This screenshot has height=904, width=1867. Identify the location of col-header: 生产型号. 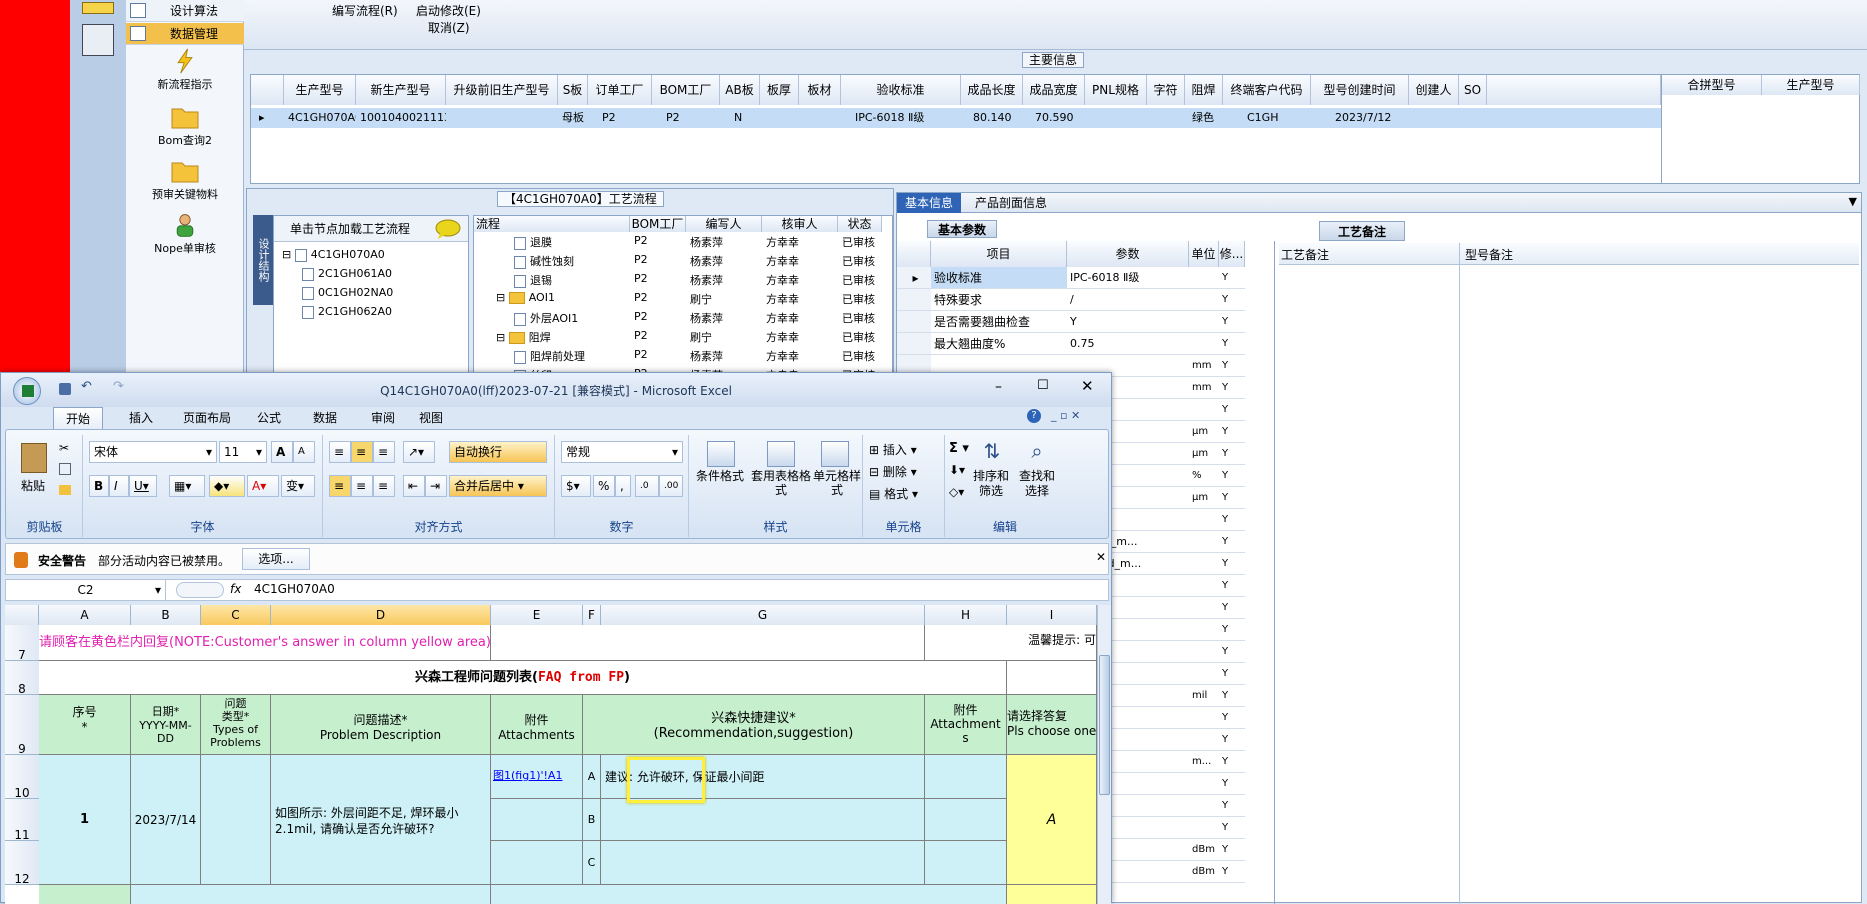
(1811, 85).